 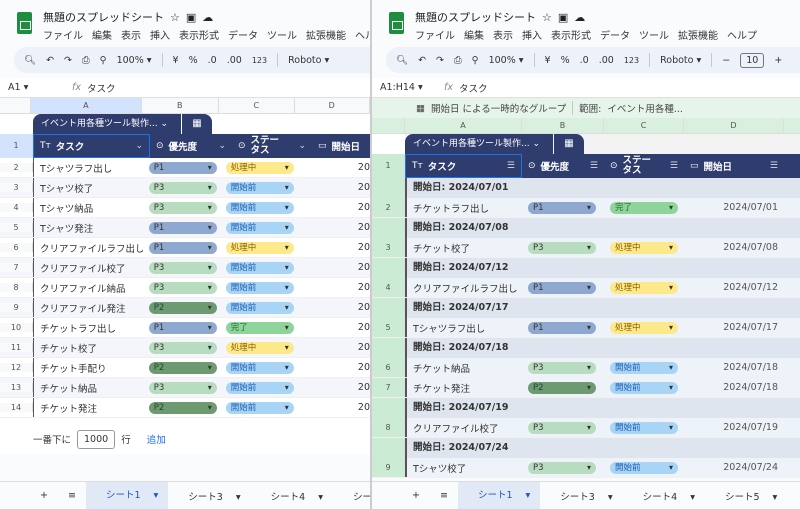 I want to click on cloud-status-icon: ☁, so click(x=207, y=17).